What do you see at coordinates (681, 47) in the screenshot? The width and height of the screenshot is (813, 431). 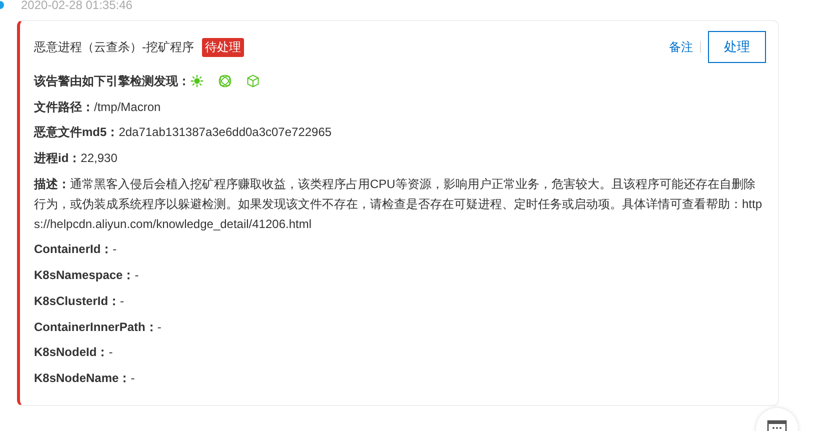 I see `note-link: 备注` at bounding box center [681, 47].